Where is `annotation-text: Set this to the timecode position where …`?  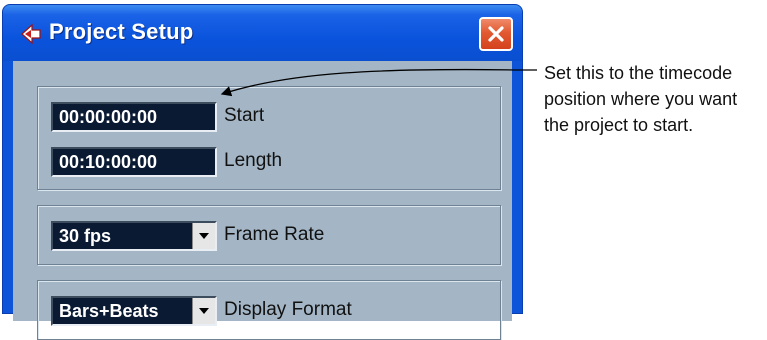 annotation-text: Set this to the timecode position where … is located at coordinates (655, 99).